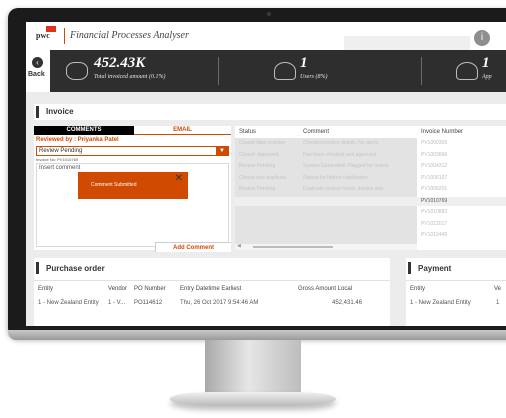  I want to click on scrollbar-thumb, so click(293, 247).